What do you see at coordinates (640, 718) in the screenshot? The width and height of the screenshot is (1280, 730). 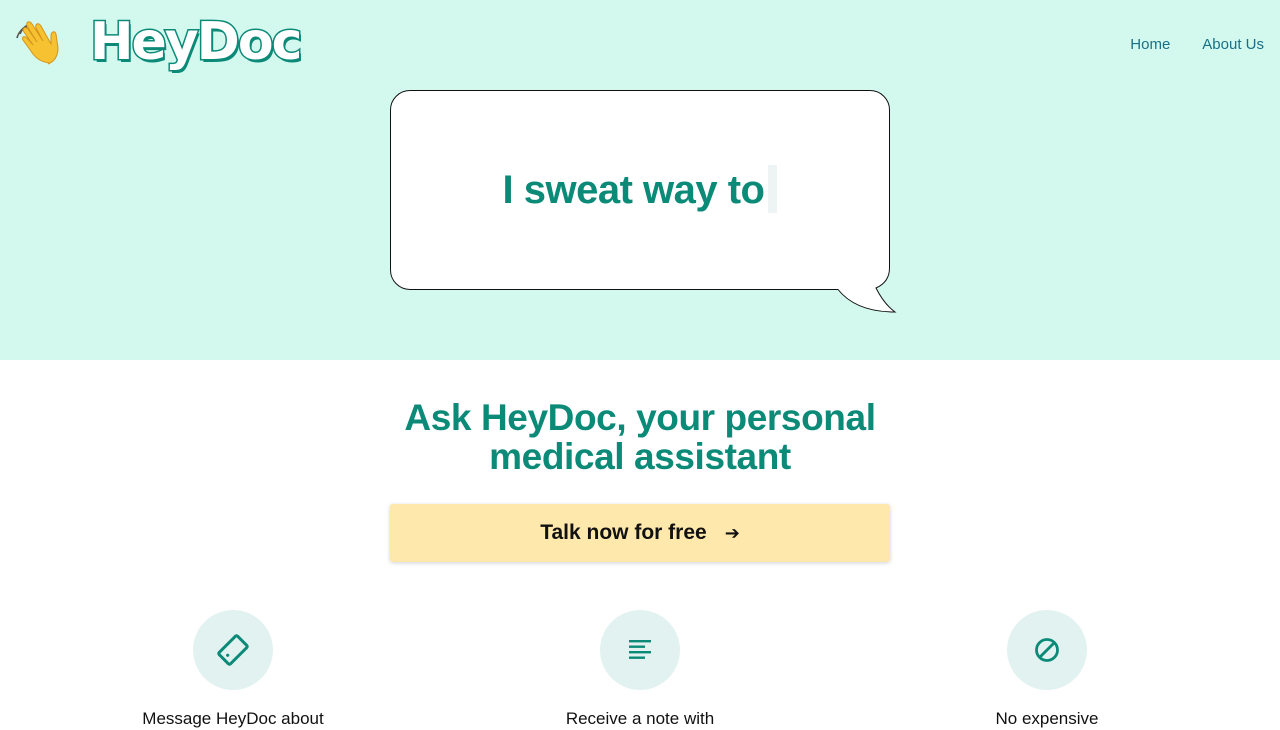 I see `feature-text: Receive a note with` at bounding box center [640, 718].